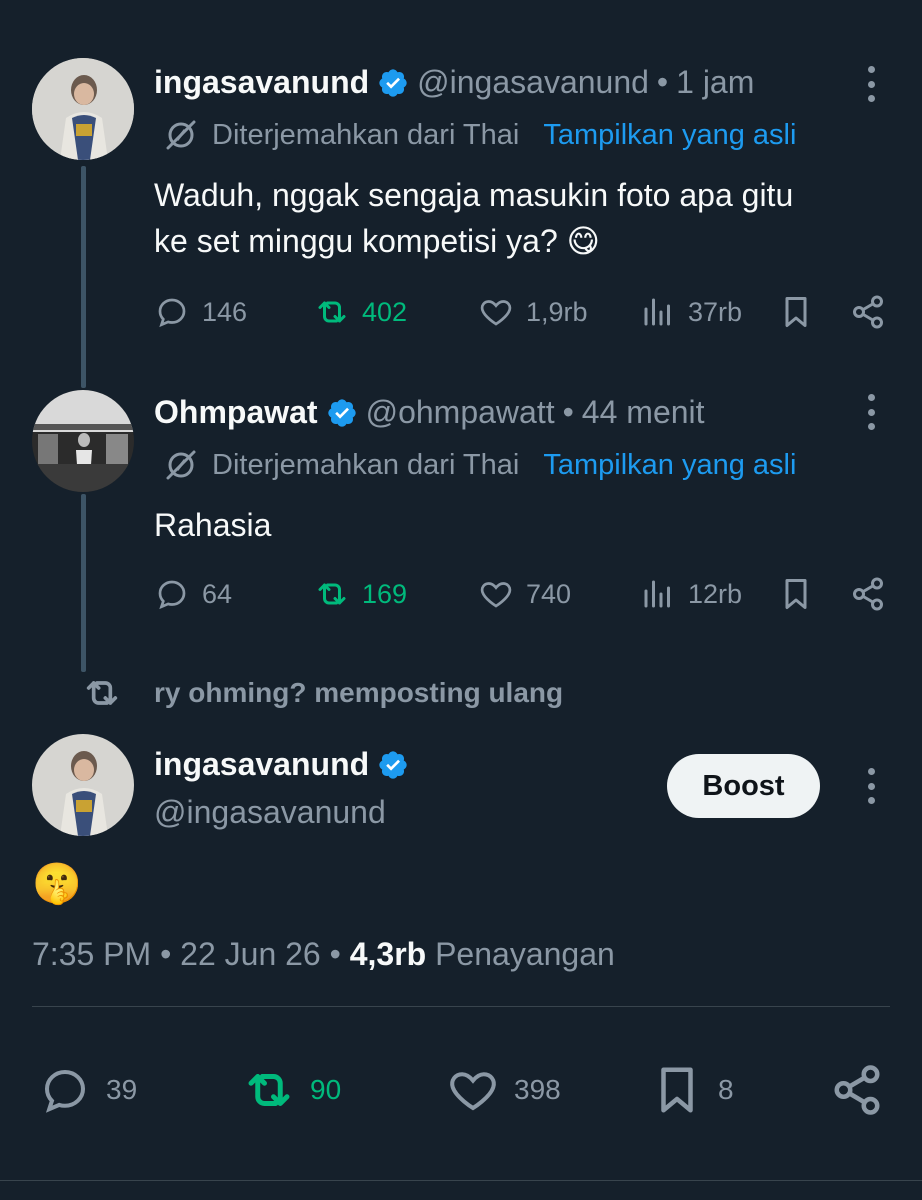 The image size is (922, 1200). Describe the element at coordinates (643, 412) in the screenshot. I see `post-timestamp: 44 menit` at that location.